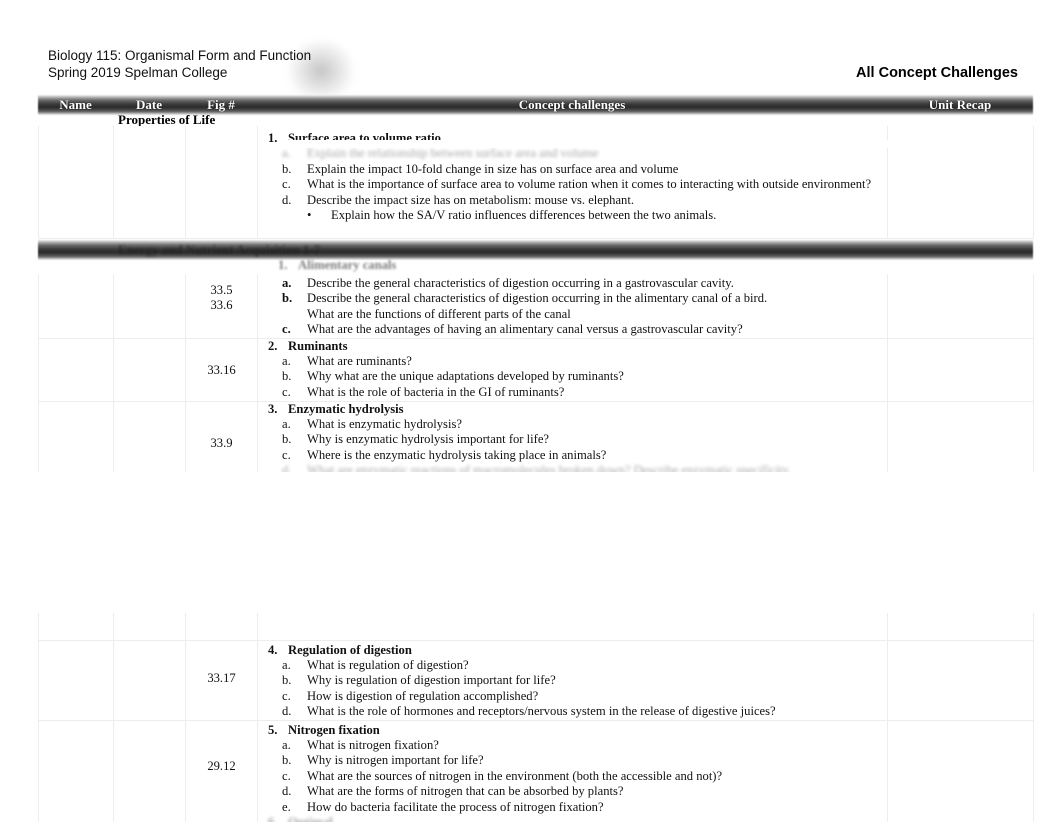 This screenshot has height=822, width=1062. Describe the element at coordinates (273, 649) in the screenshot. I see `item-number: 4.` at that location.